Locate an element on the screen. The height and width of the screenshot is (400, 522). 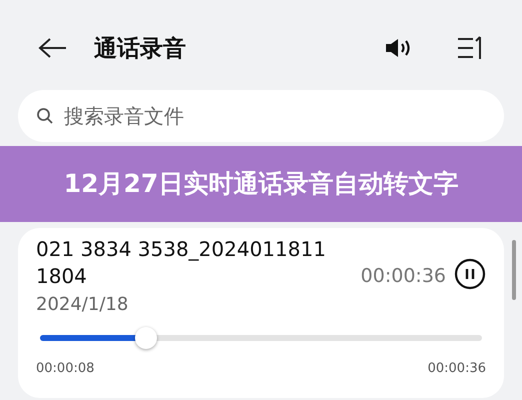
pause-icon is located at coordinates (470, 274).